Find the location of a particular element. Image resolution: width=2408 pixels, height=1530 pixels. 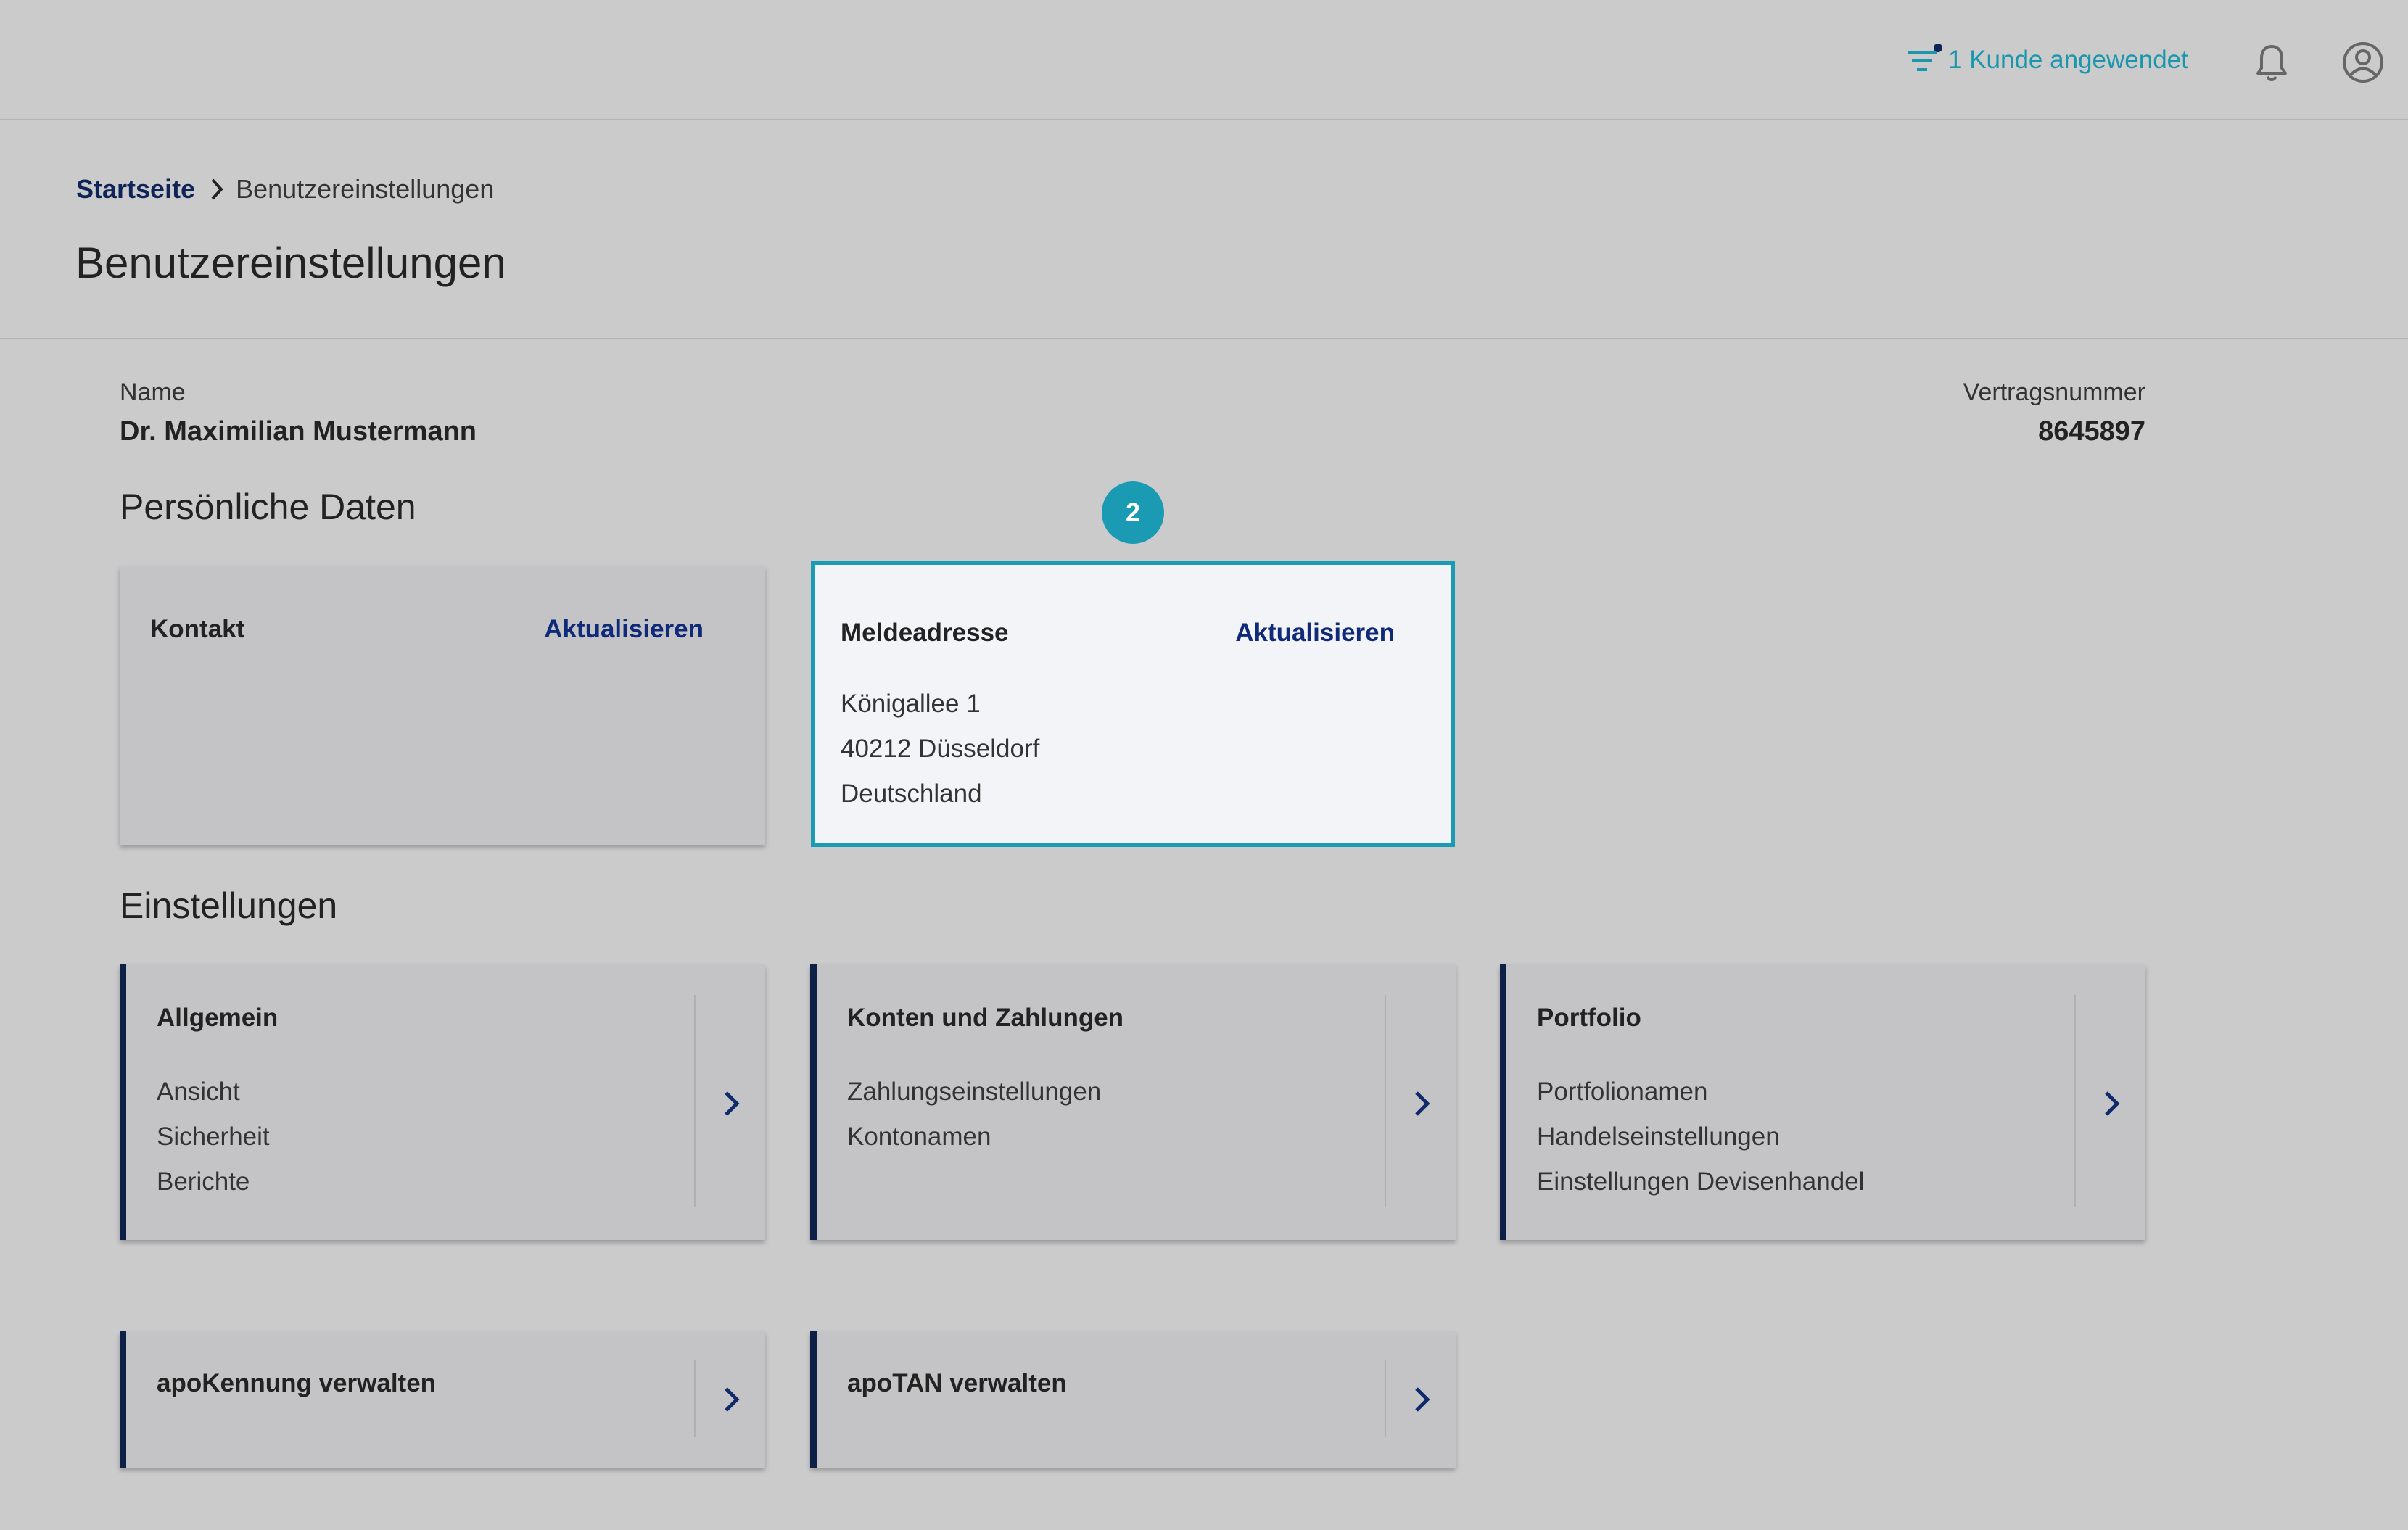

address-update-link: Aktualisieren is located at coordinates (1315, 633).